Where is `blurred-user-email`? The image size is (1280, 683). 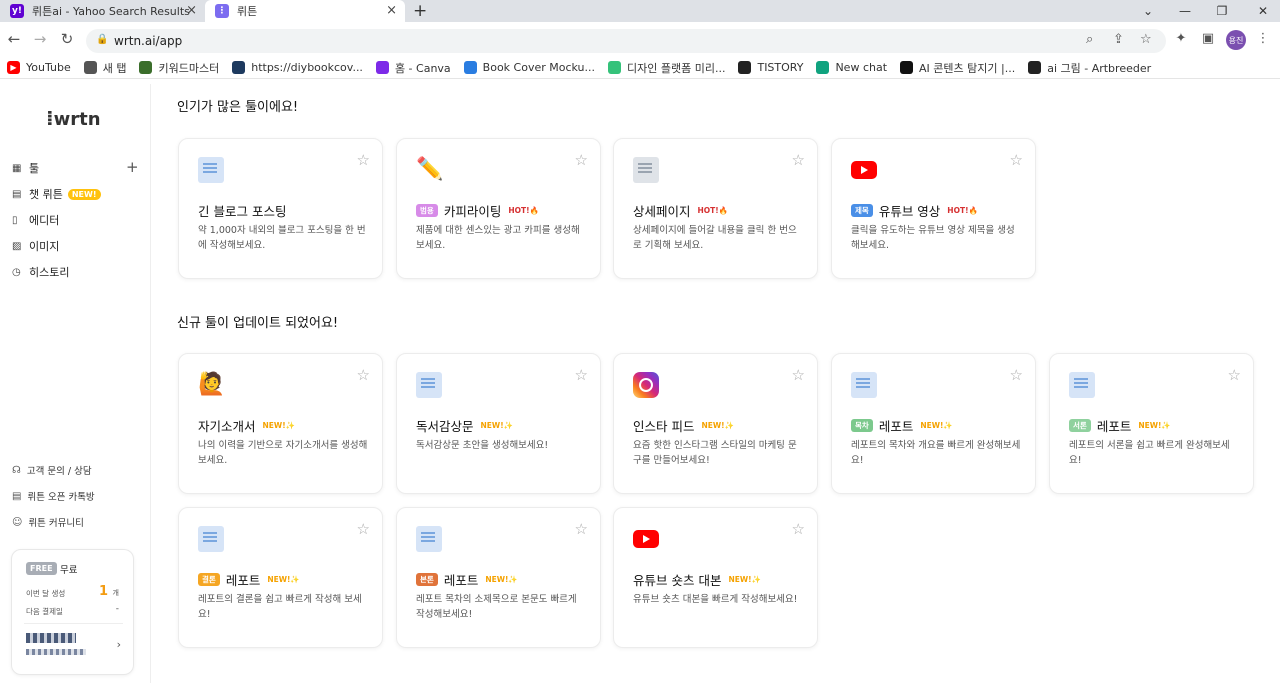 blurred-user-email is located at coordinates (56, 652).